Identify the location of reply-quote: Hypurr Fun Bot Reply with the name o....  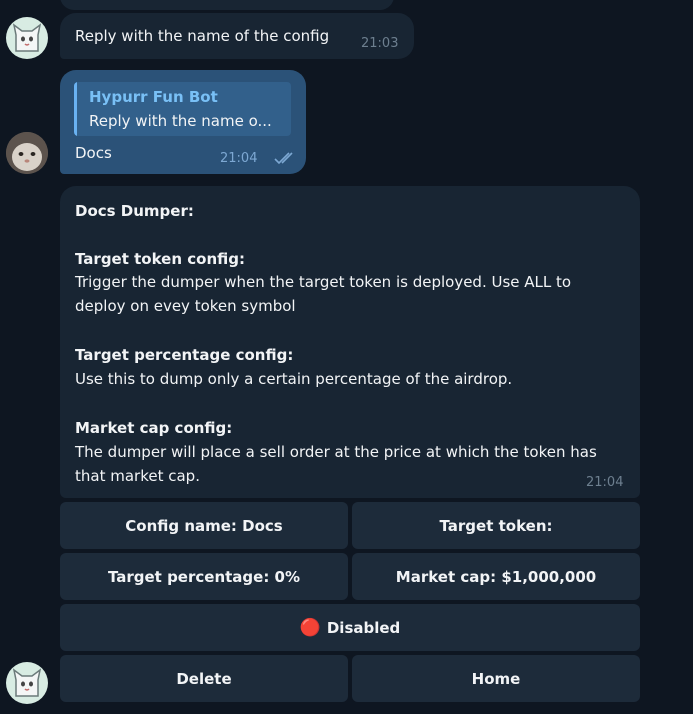
(182, 109).